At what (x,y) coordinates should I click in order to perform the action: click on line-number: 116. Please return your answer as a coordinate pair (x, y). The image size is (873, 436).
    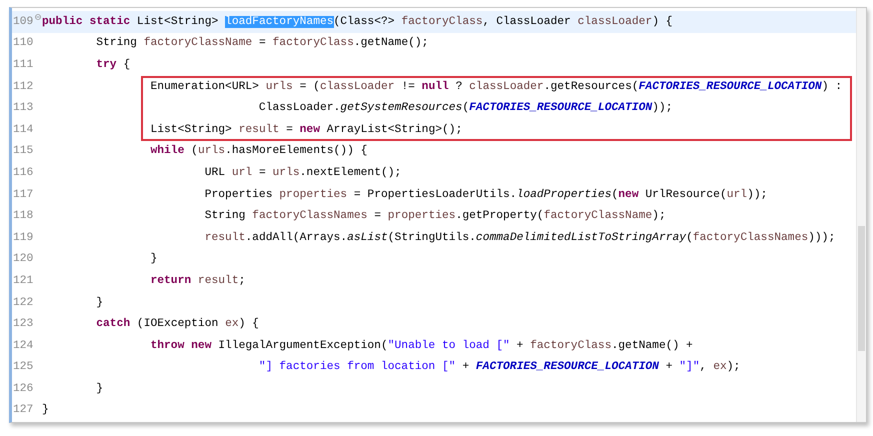
    Looking at the image, I should click on (23, 172).